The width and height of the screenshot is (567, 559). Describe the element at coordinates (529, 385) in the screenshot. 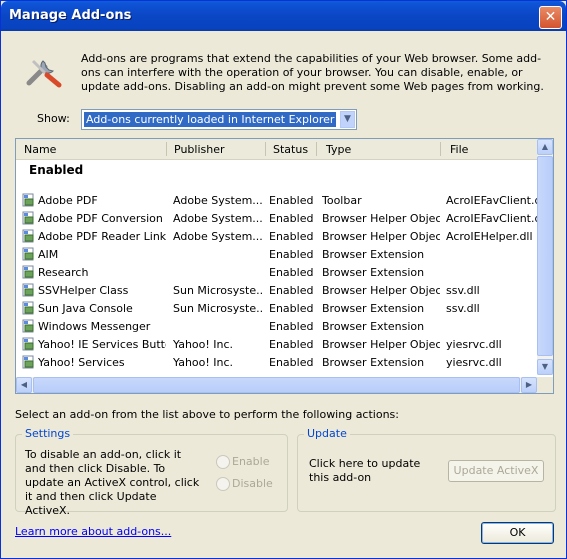

I see `scroll-right-icon: ▶` at that location.